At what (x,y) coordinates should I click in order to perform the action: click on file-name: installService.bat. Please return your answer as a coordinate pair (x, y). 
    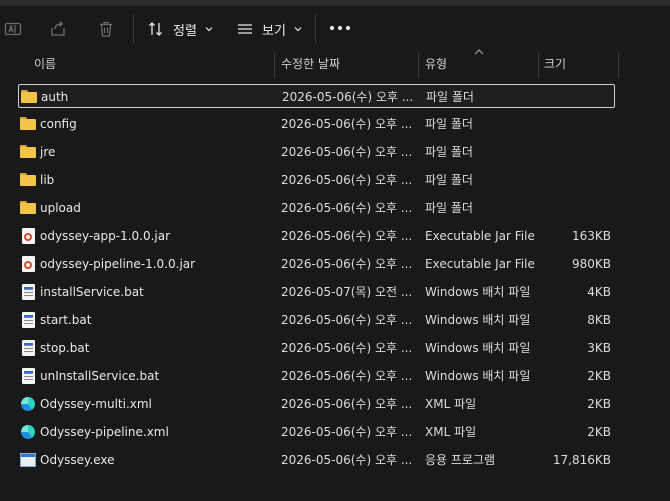
    Looking at the image, I should click on (92, 292).